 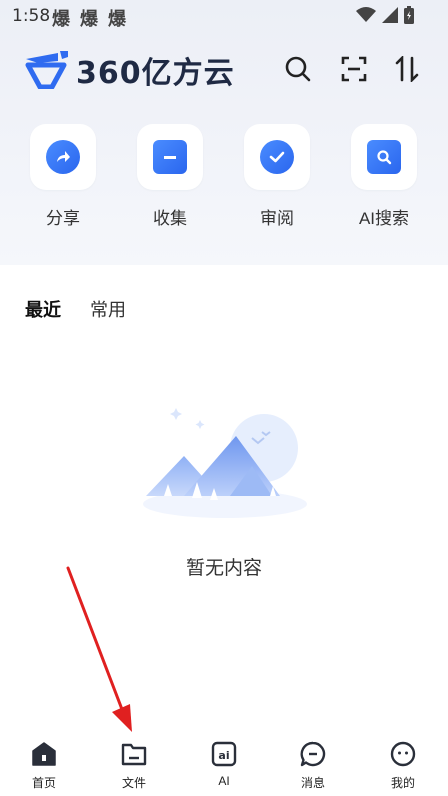 I want to click on review-icon, so click(x=277, y=157).